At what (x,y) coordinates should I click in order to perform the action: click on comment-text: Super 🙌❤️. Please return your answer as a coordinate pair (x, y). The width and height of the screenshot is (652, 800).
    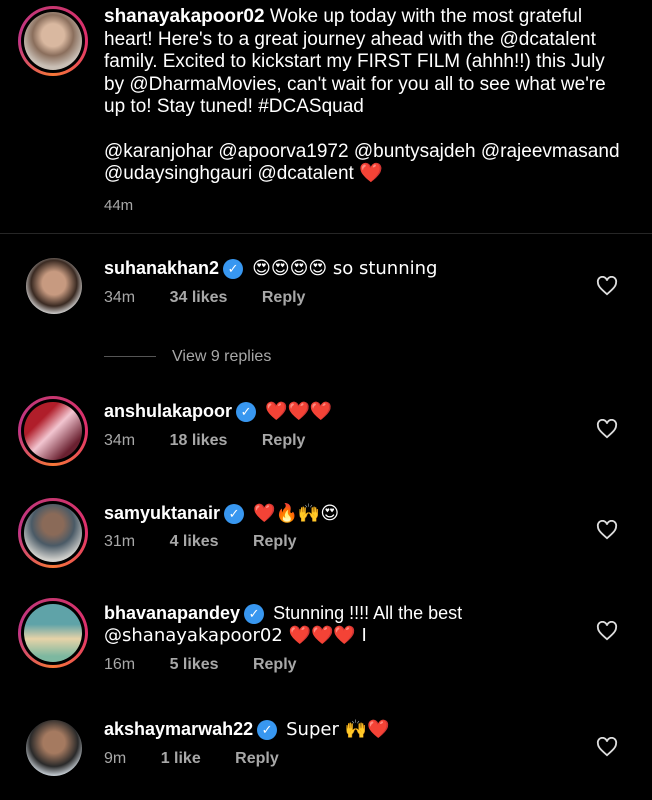
    Looking at the image, I should click on (338, 729).